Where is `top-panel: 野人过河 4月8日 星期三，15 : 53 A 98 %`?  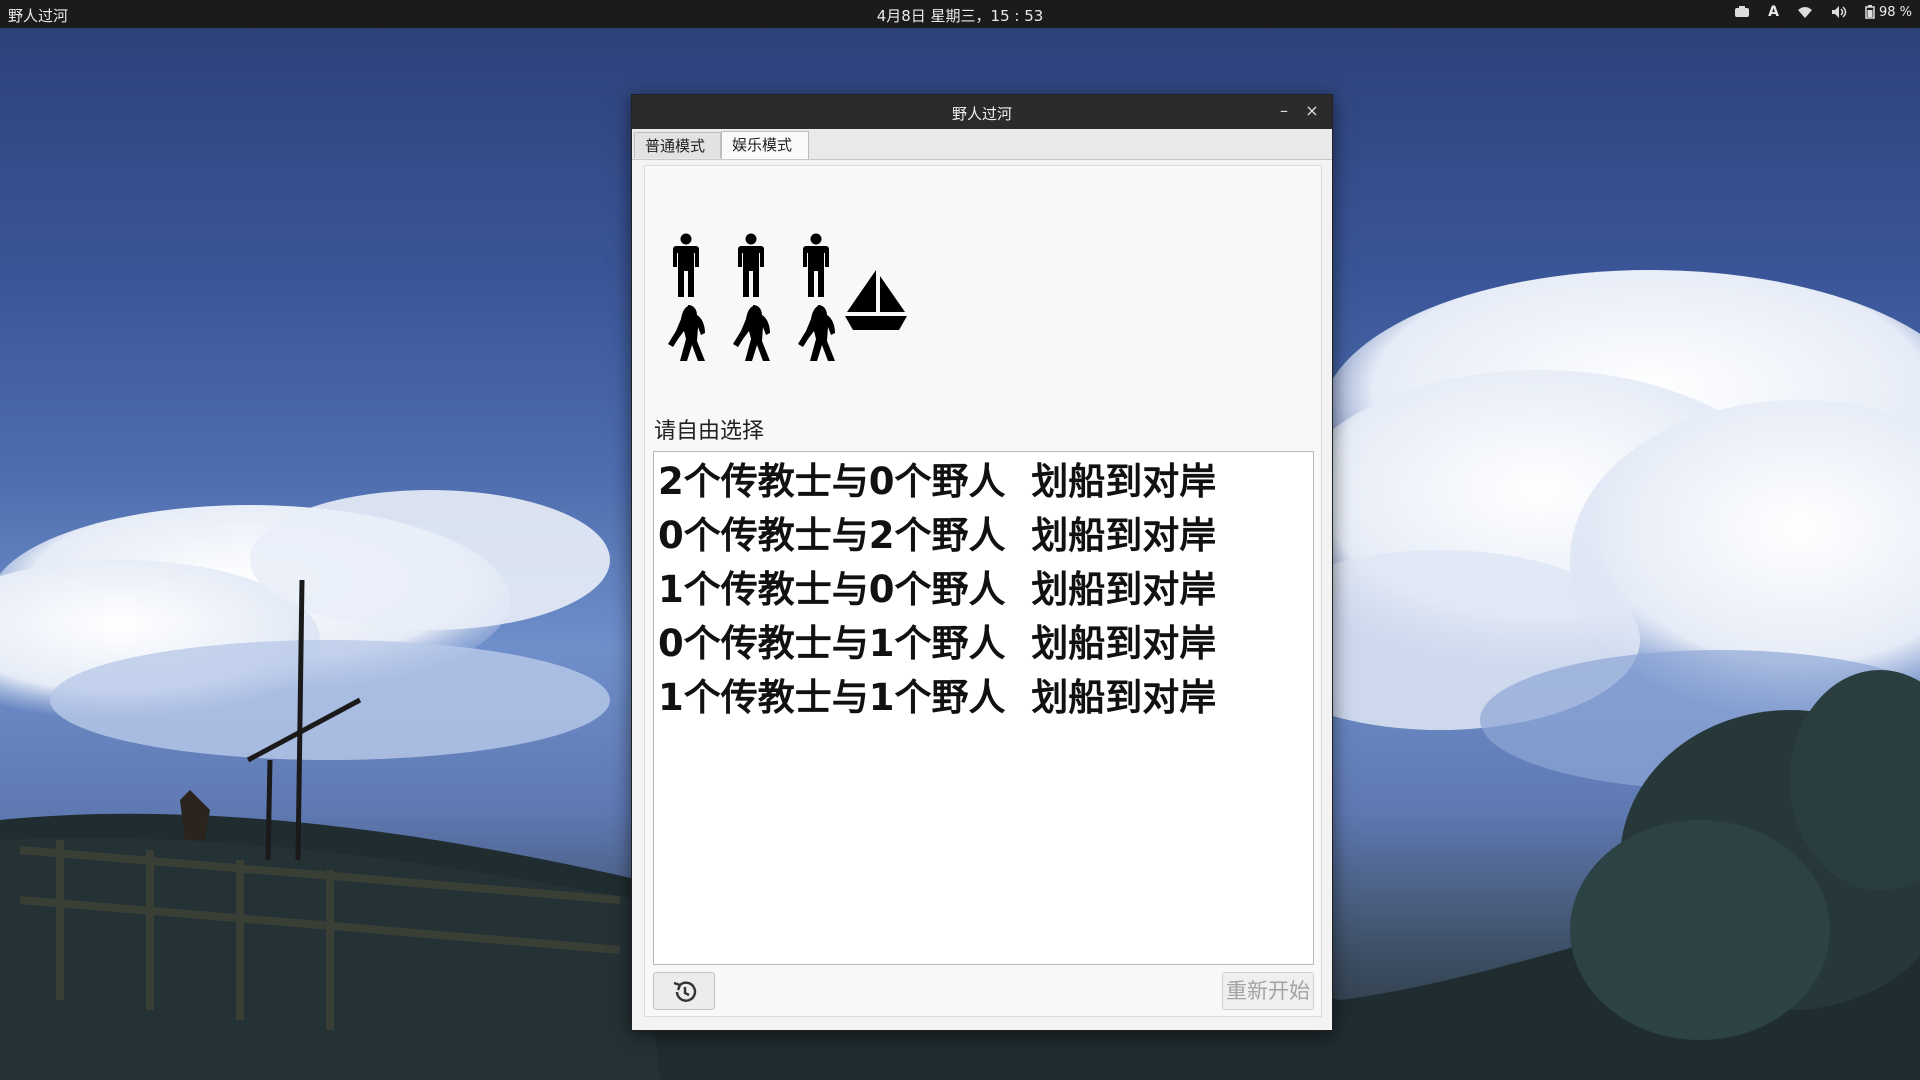
top-panel: 野人过河 4月8日 星期三，15 : 53 A 98 % is located at coordinates (960, 14).